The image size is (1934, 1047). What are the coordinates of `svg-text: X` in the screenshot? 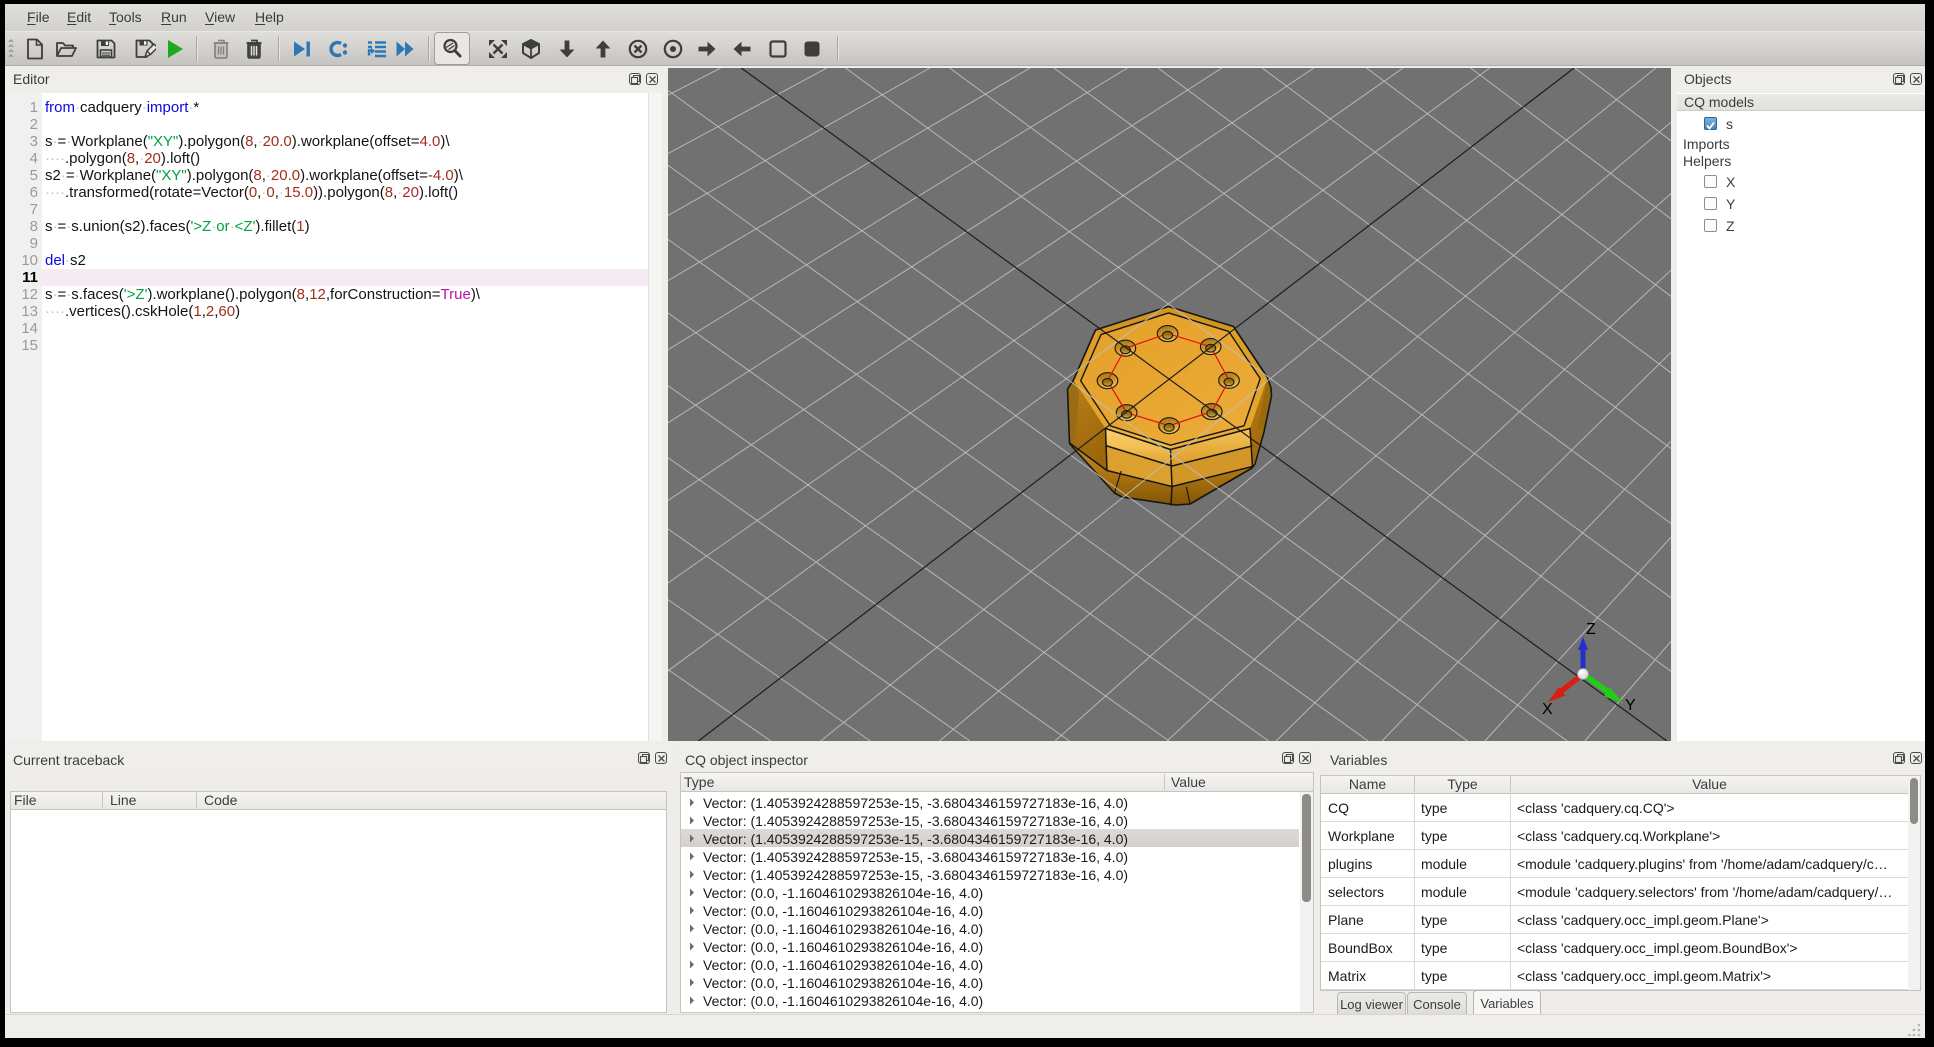 It's located at (1547, 709).